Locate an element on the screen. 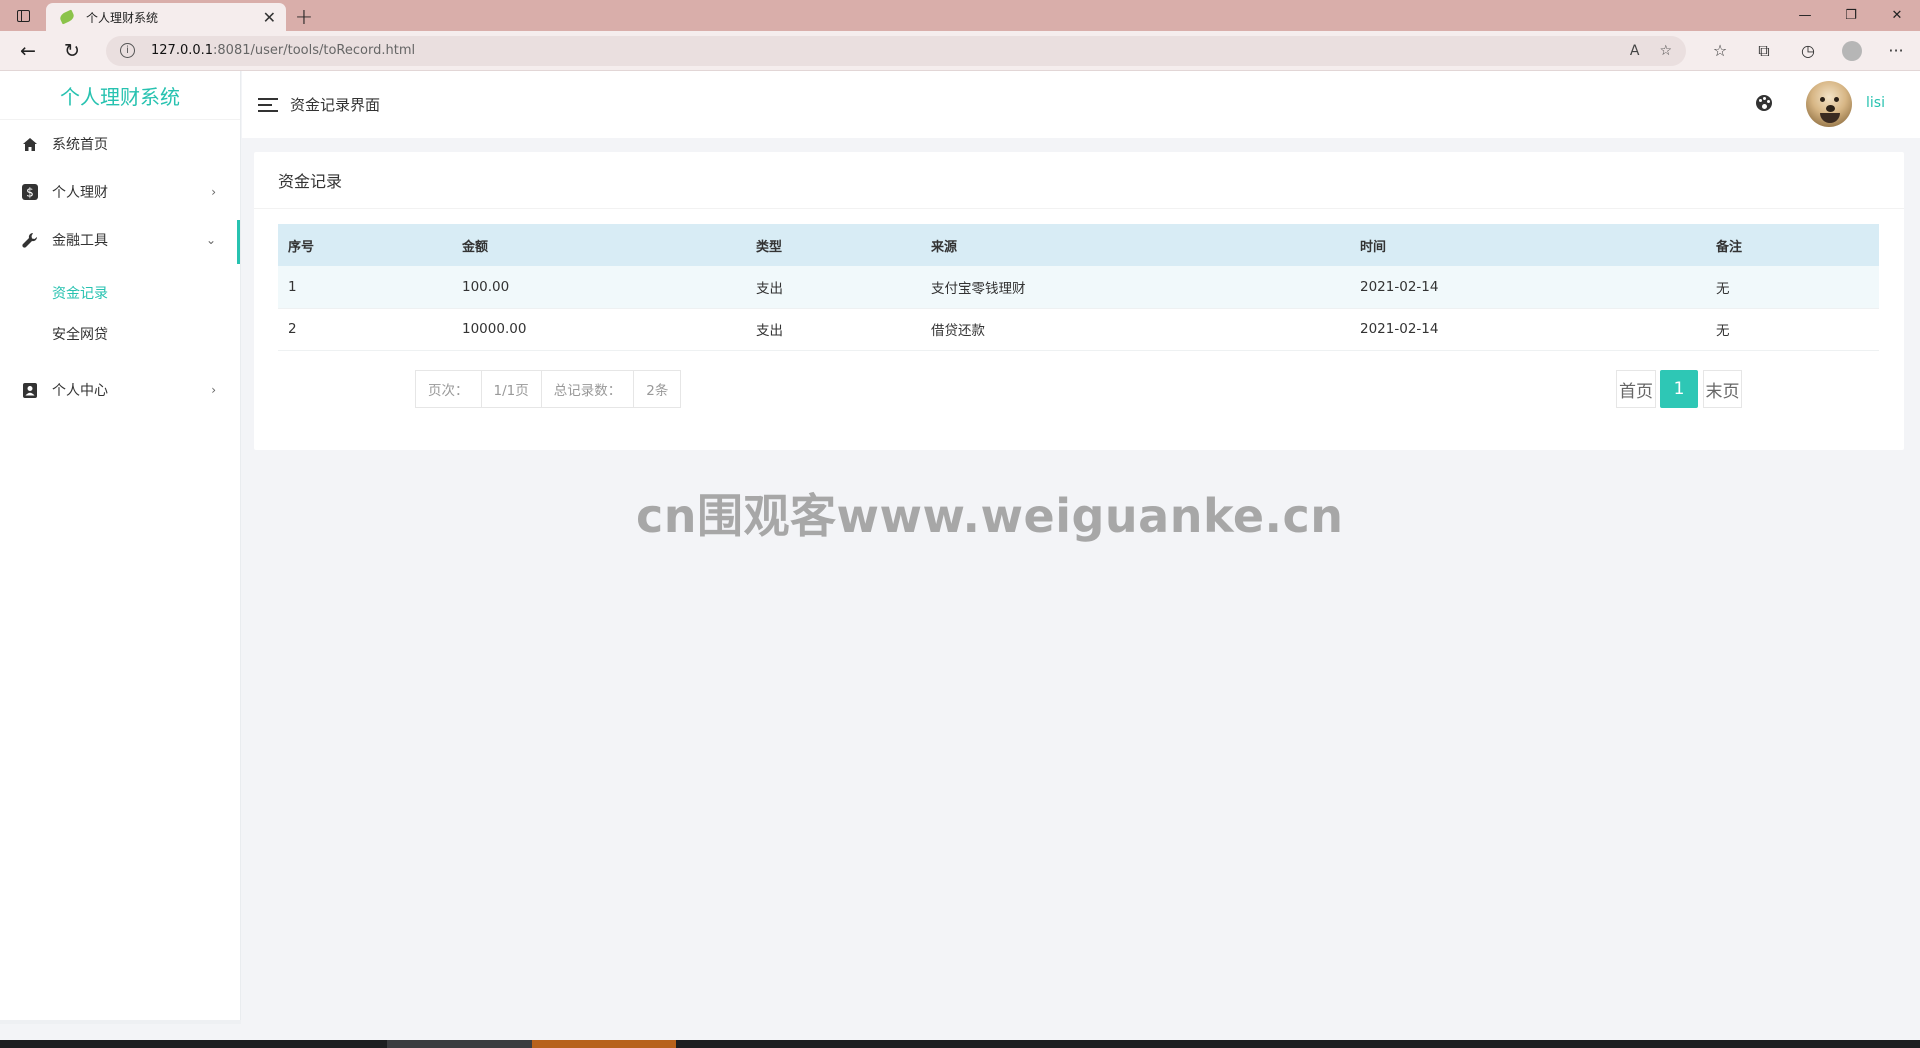 This screenshot has height=1048, width=1920. pagination-info: 页次： 1/1页 总记录数： 2条 is located at coordinates (548, 389).